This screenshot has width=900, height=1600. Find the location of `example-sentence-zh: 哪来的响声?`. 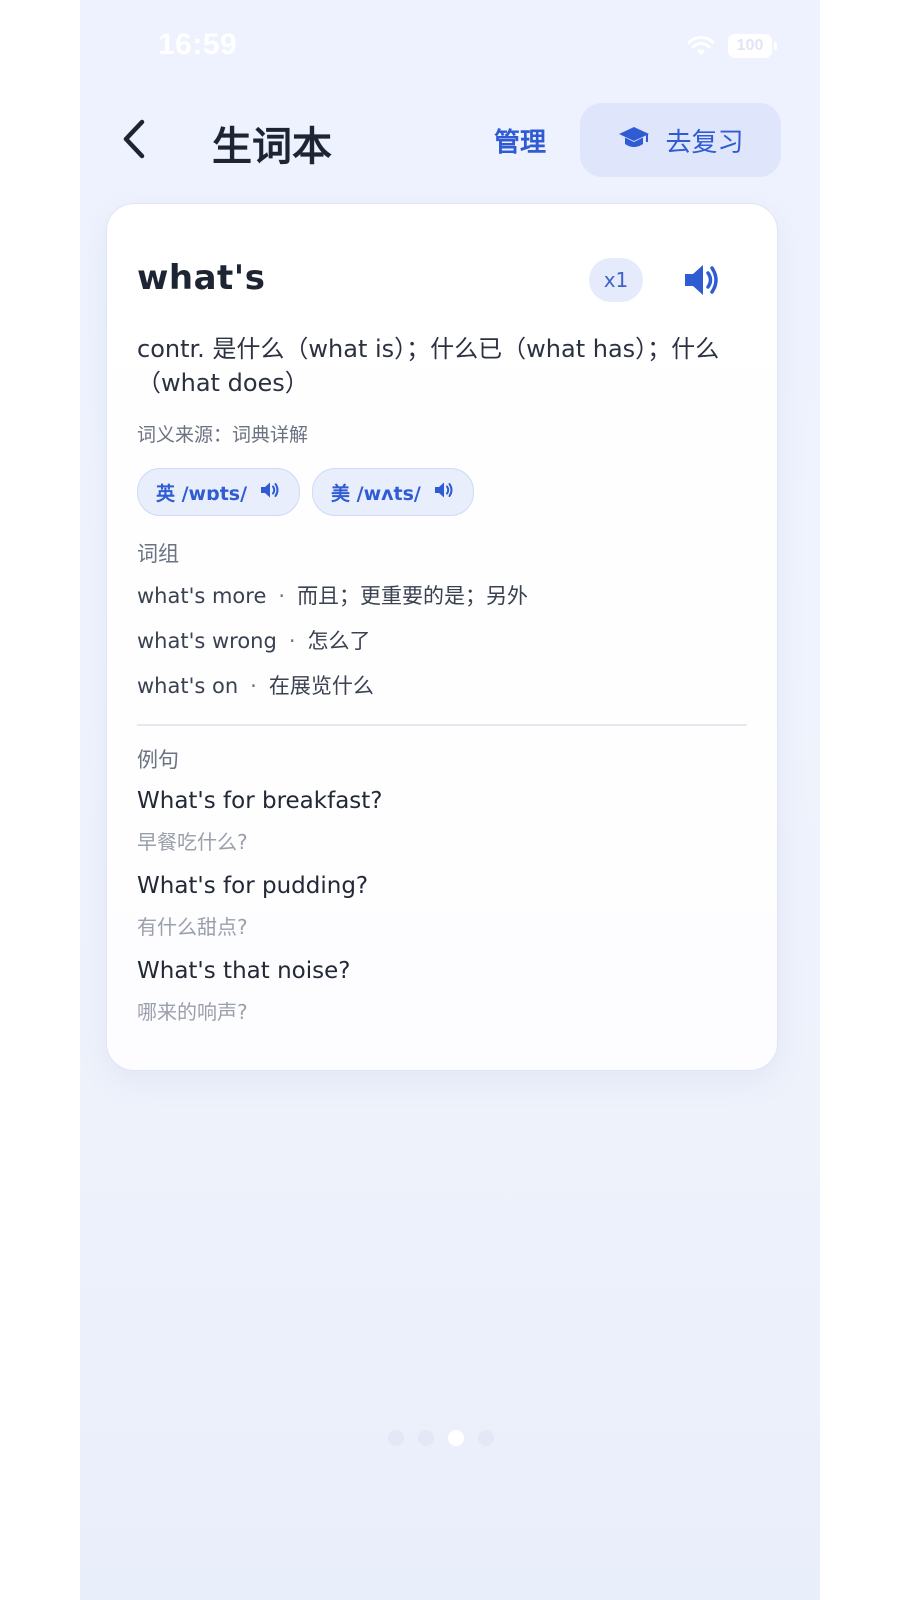

example-sentence-zh: 哪来的响声? is located at coordinates (192, 1012).